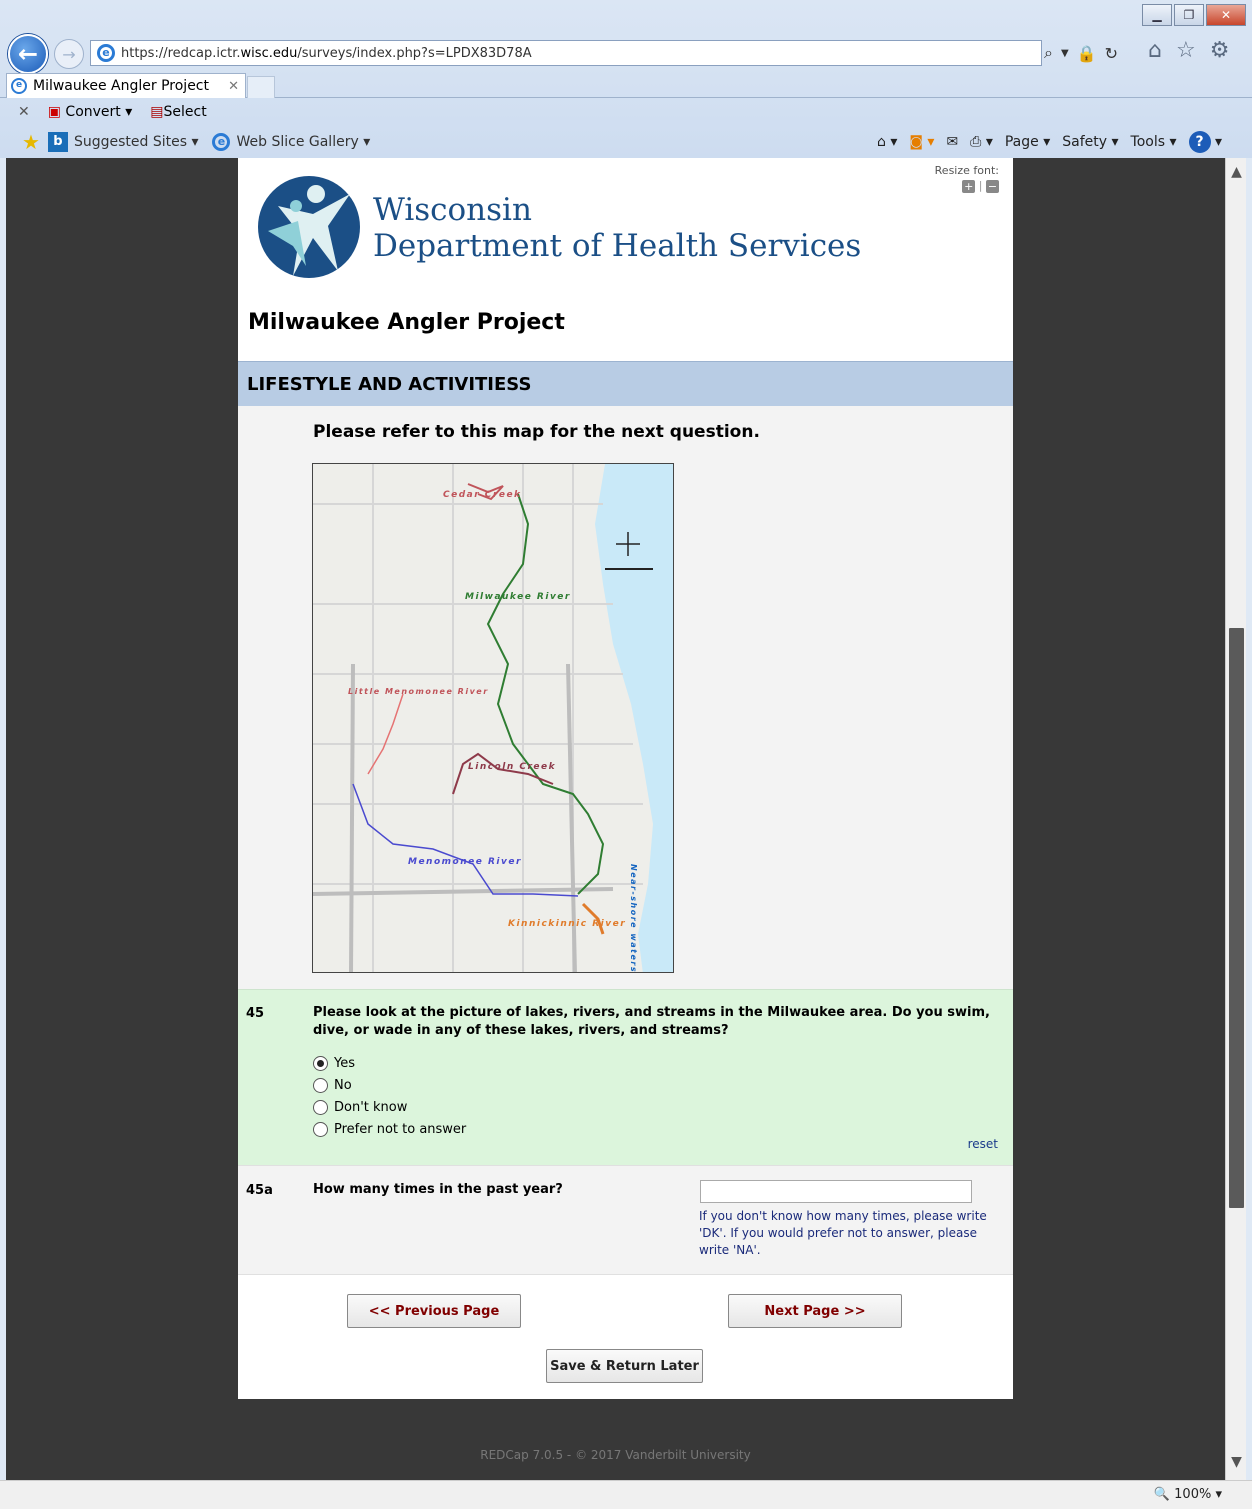 The width and height of the screenshot is (1252, 1509). Describe the element at coordinates (966, 170) in the screenshot. I see `resize-font-label: Resize font:` at that location.